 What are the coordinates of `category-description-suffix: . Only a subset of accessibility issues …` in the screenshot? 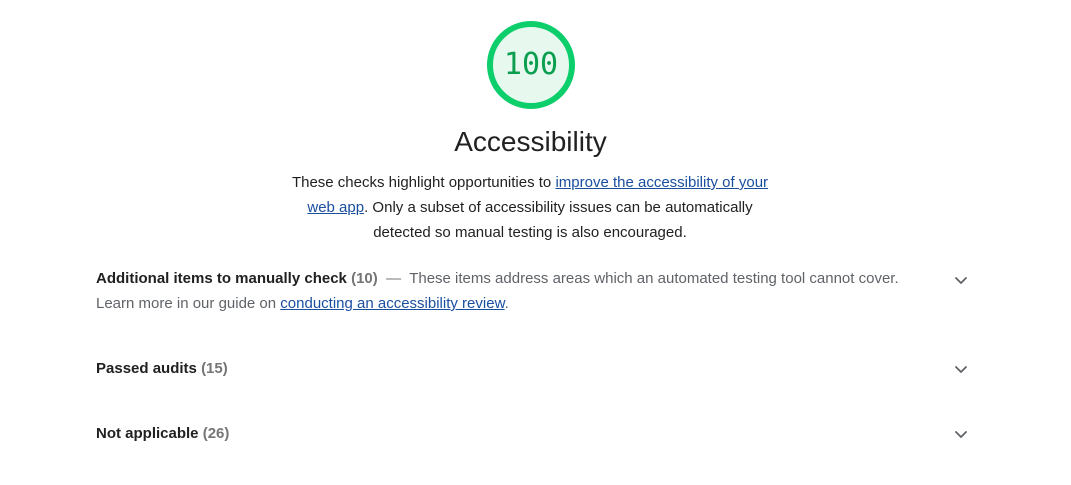 It's located at (558, 220).